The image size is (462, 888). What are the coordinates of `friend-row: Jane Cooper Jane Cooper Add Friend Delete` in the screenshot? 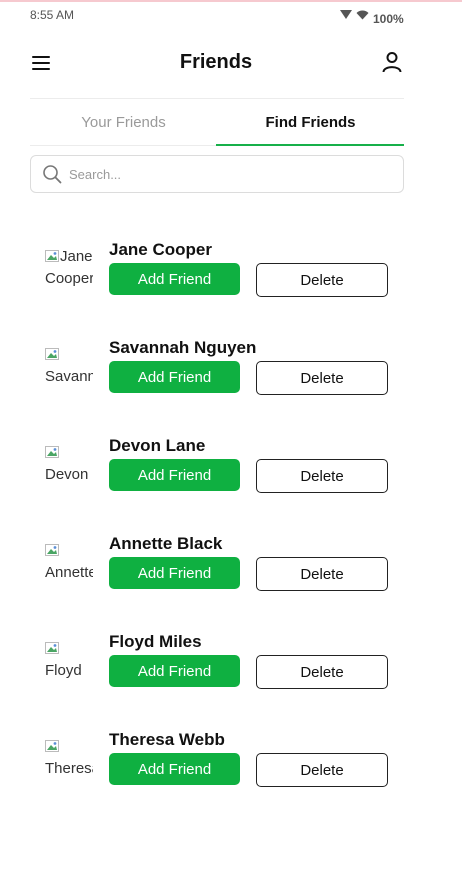 It's located at (217, 283).